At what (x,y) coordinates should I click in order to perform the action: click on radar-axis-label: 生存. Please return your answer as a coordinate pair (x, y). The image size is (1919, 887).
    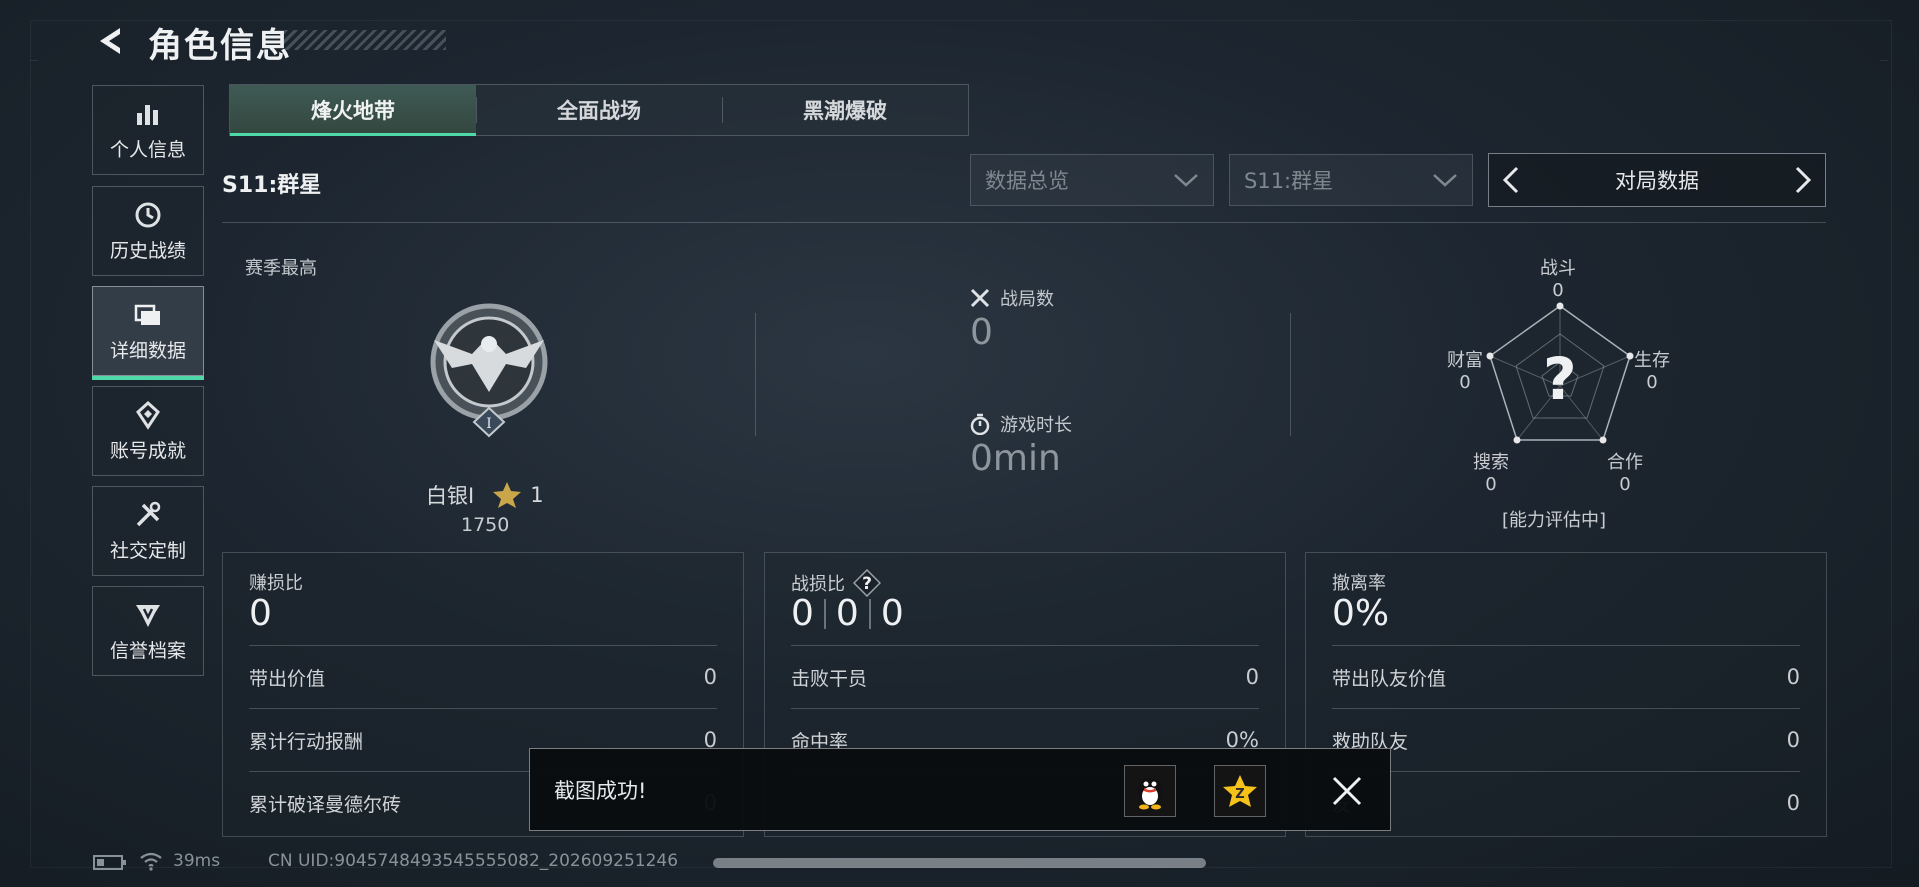
    Looking at the image, I should click on (1652, 360).